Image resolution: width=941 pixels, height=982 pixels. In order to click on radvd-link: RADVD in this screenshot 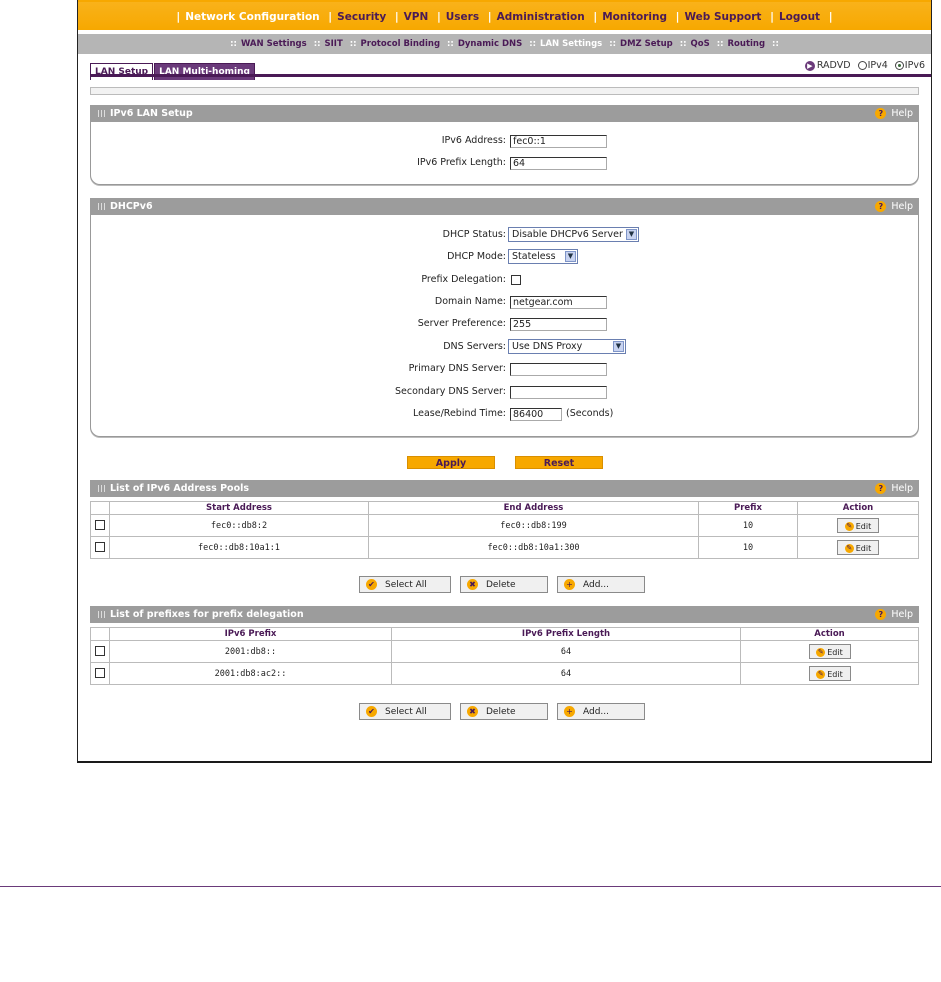, I will do `click(834, 65)`.